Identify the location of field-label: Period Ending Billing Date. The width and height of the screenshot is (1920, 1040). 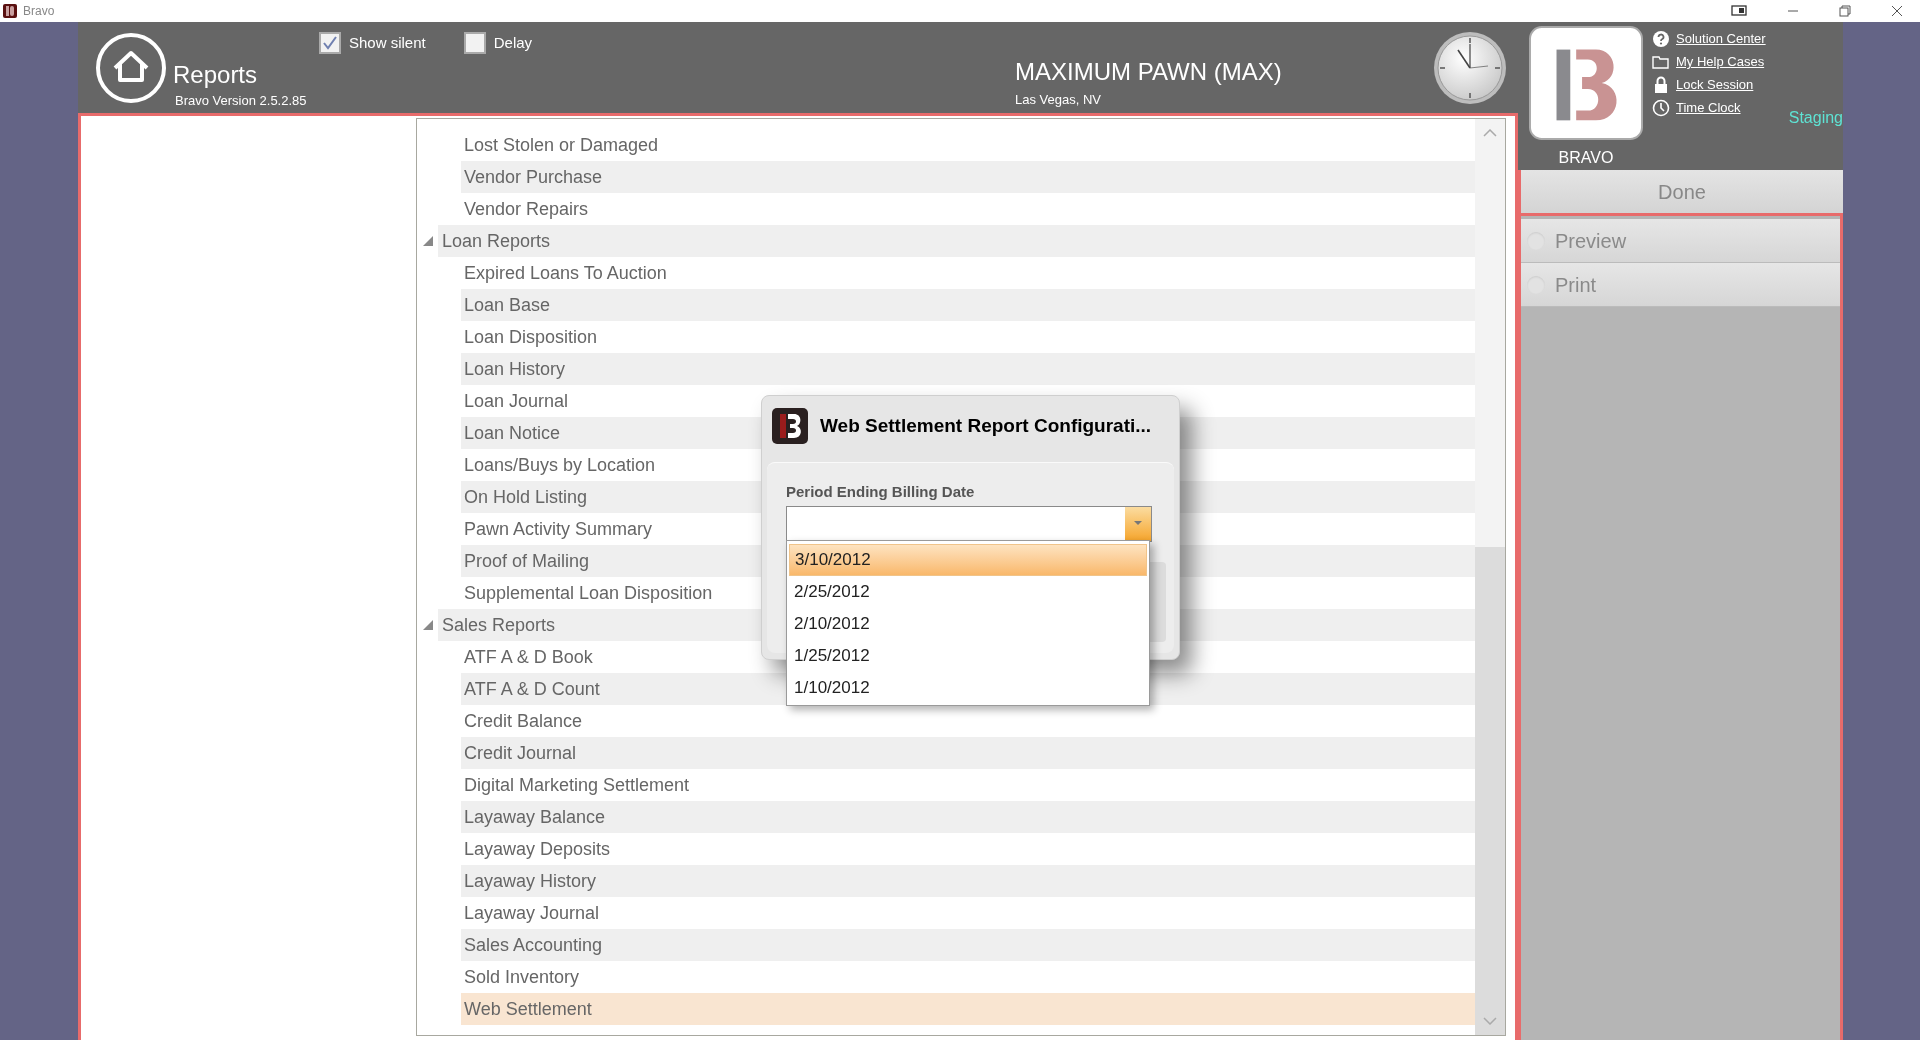
(881, 492).